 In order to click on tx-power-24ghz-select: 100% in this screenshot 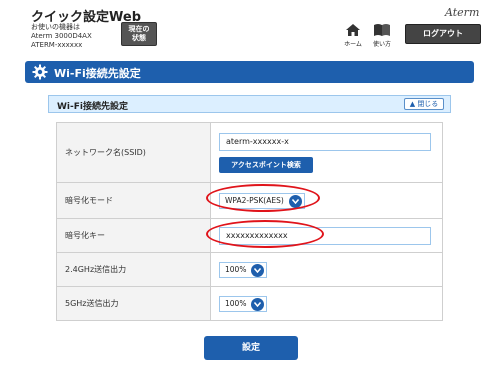, I will do `click(243, 269)`.